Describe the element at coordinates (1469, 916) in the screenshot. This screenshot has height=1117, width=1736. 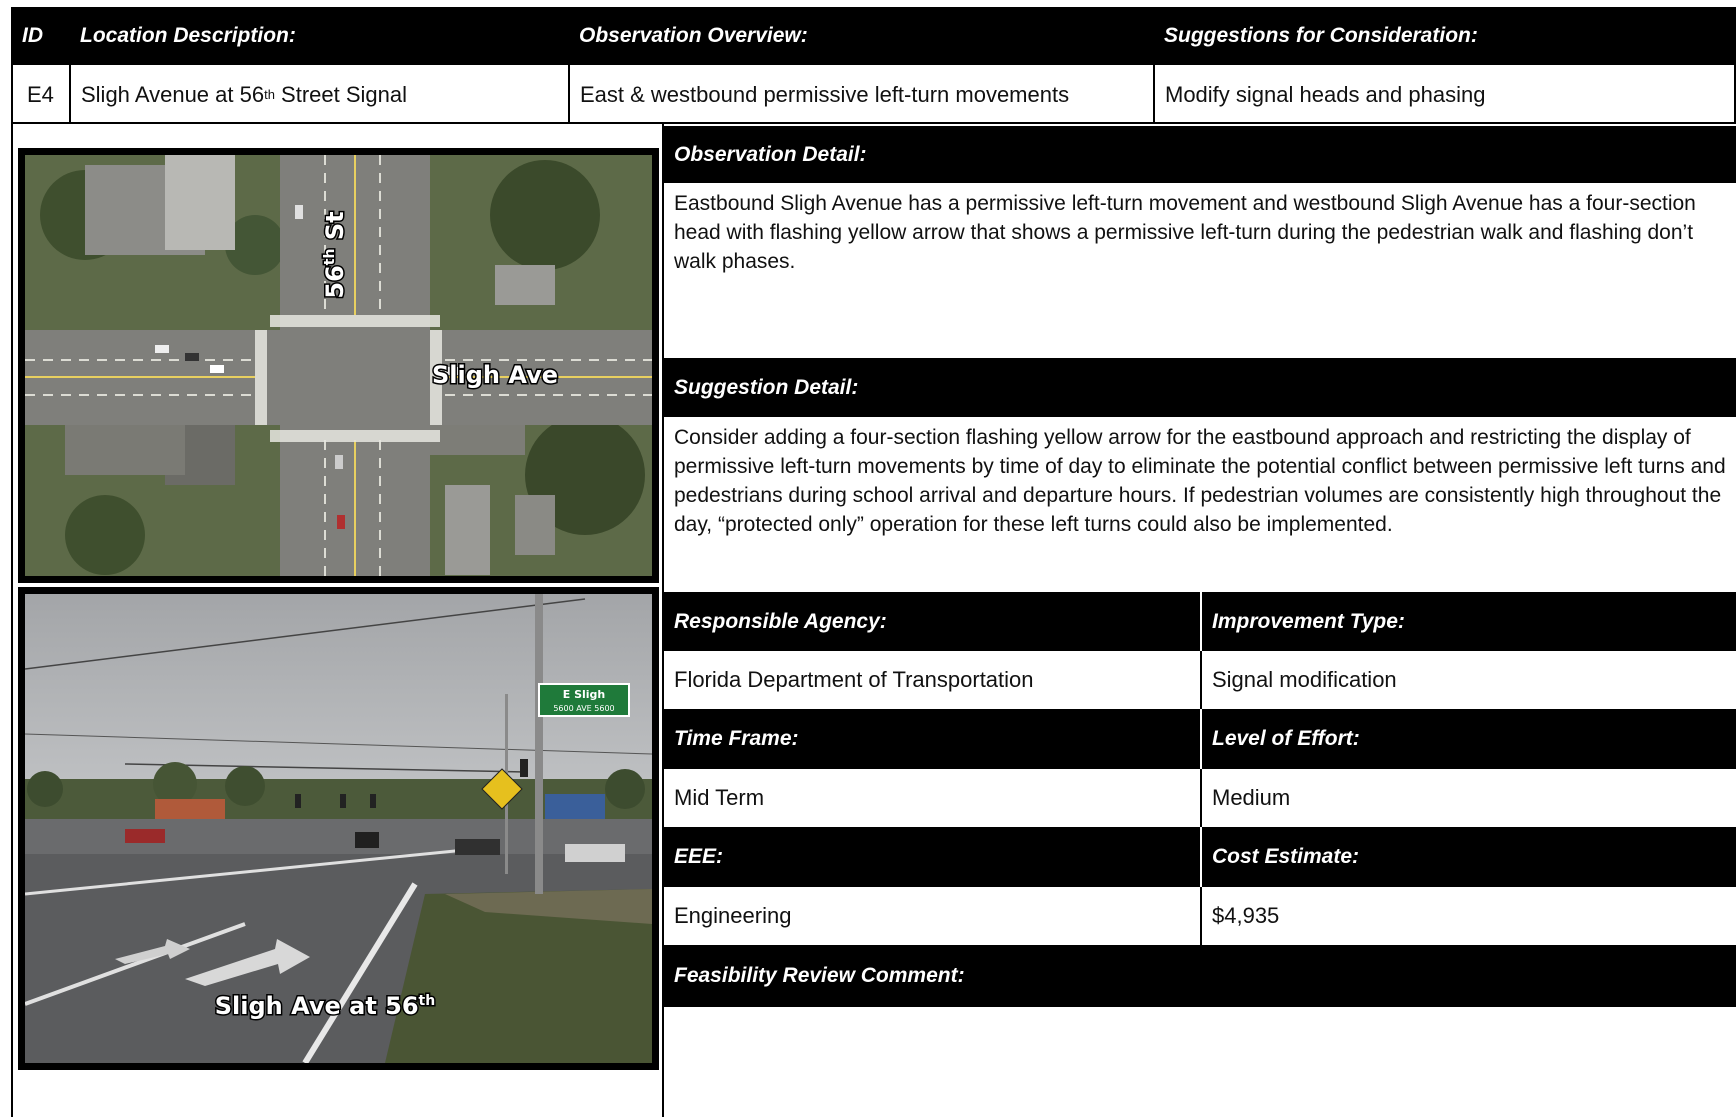
I see `cost-value: $4,935` at that location.